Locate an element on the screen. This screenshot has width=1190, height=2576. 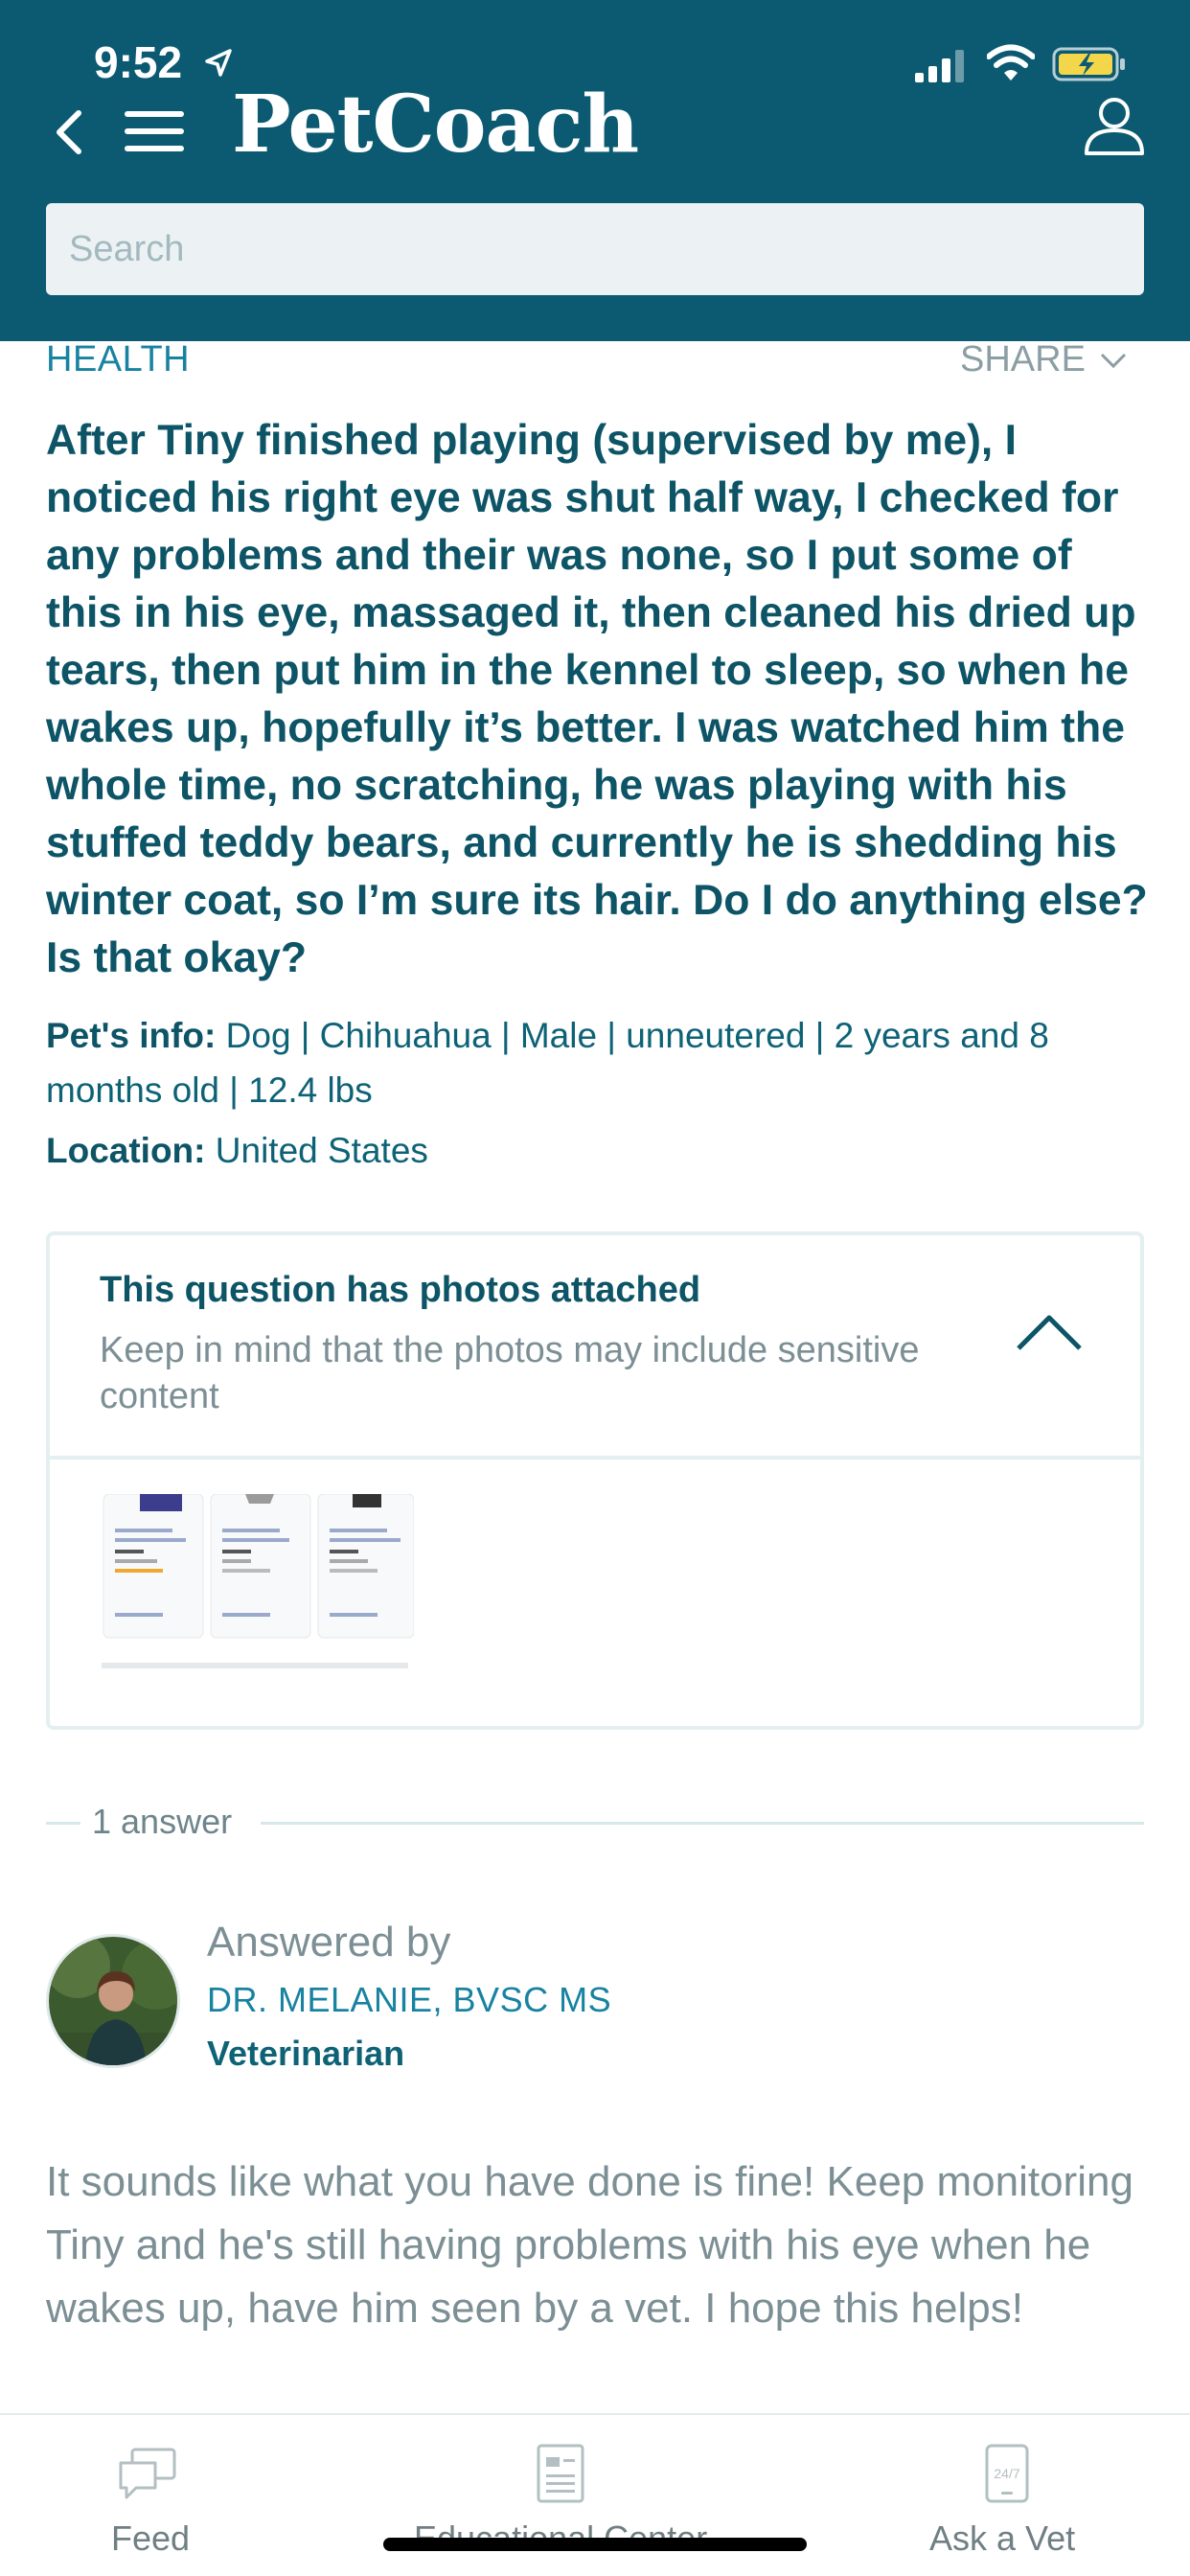
vet-avatar-image is located at coordinates (113, 2001).